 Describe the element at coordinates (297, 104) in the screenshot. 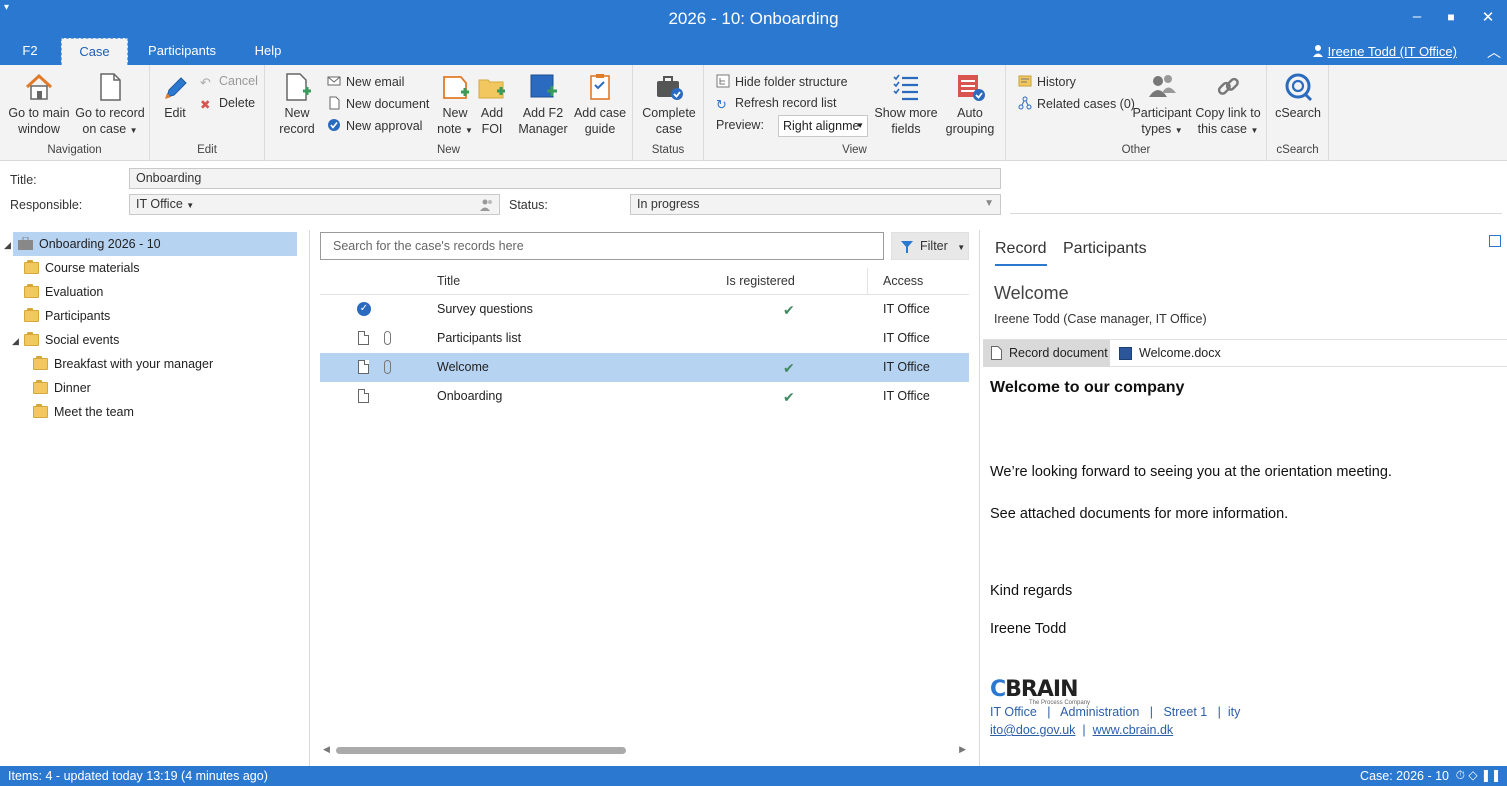

I see `new-record-button: New record` at that location.